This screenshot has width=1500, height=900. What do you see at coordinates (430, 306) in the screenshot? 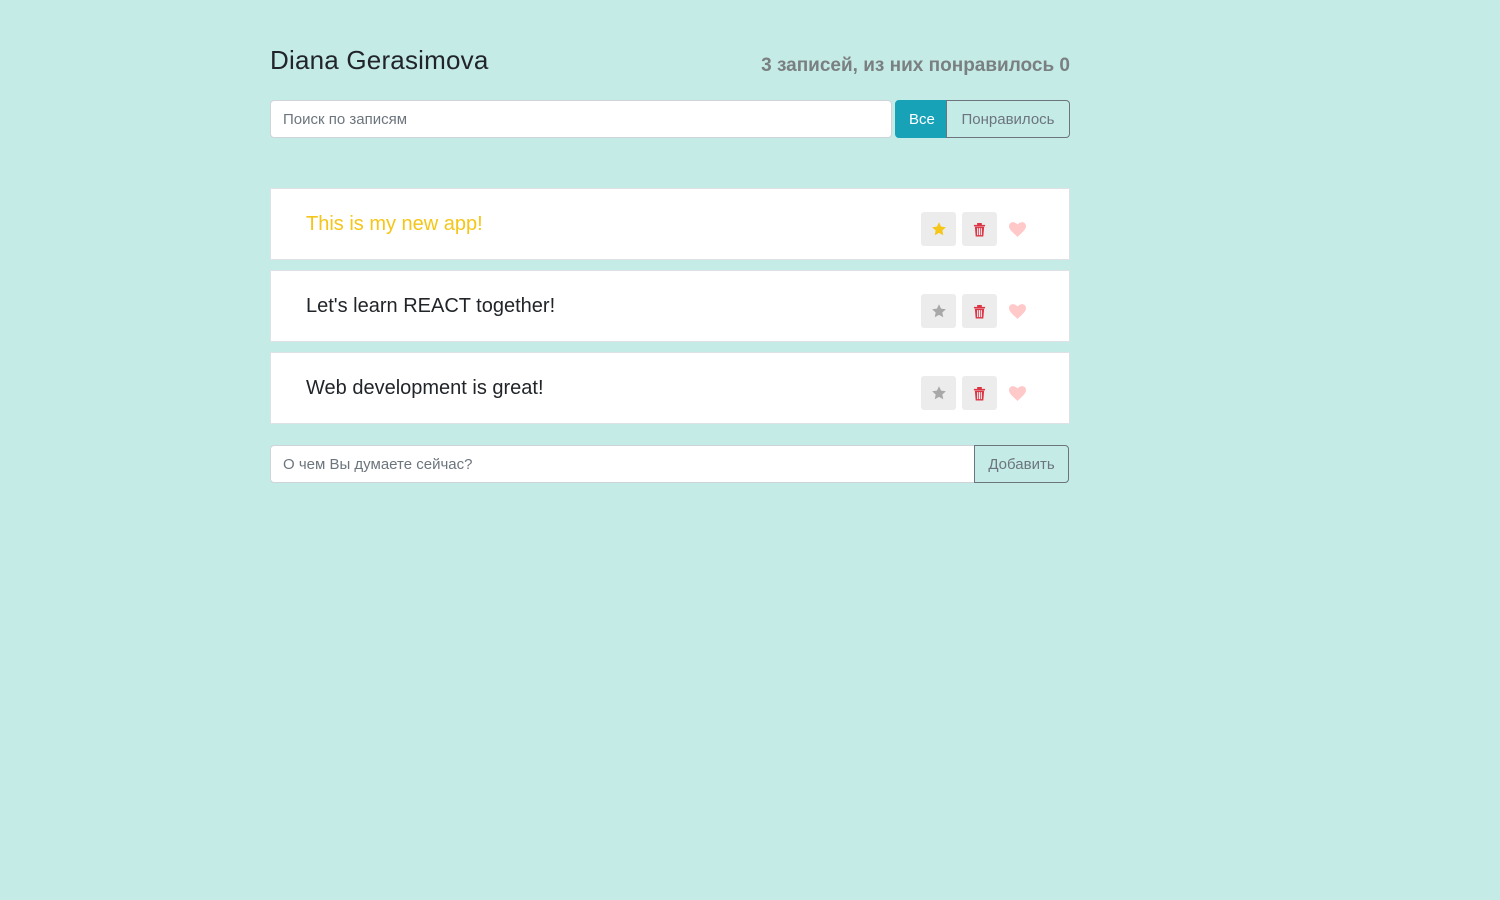
I see `post-label: Let's learn REACT together!` at bounding box center [430, 306].